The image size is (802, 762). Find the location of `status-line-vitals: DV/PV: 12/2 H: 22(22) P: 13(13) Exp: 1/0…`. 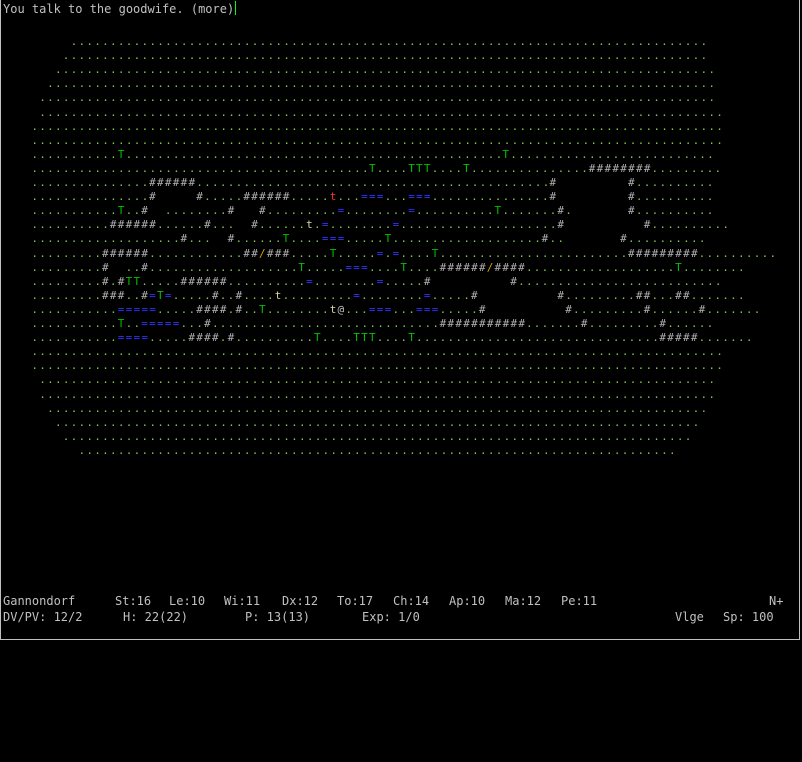

status-line-vitals: DV/PV: 12/2 H: 22(22) P: 13(13) Exp: 1/0… is located at coordinates (401, 659).